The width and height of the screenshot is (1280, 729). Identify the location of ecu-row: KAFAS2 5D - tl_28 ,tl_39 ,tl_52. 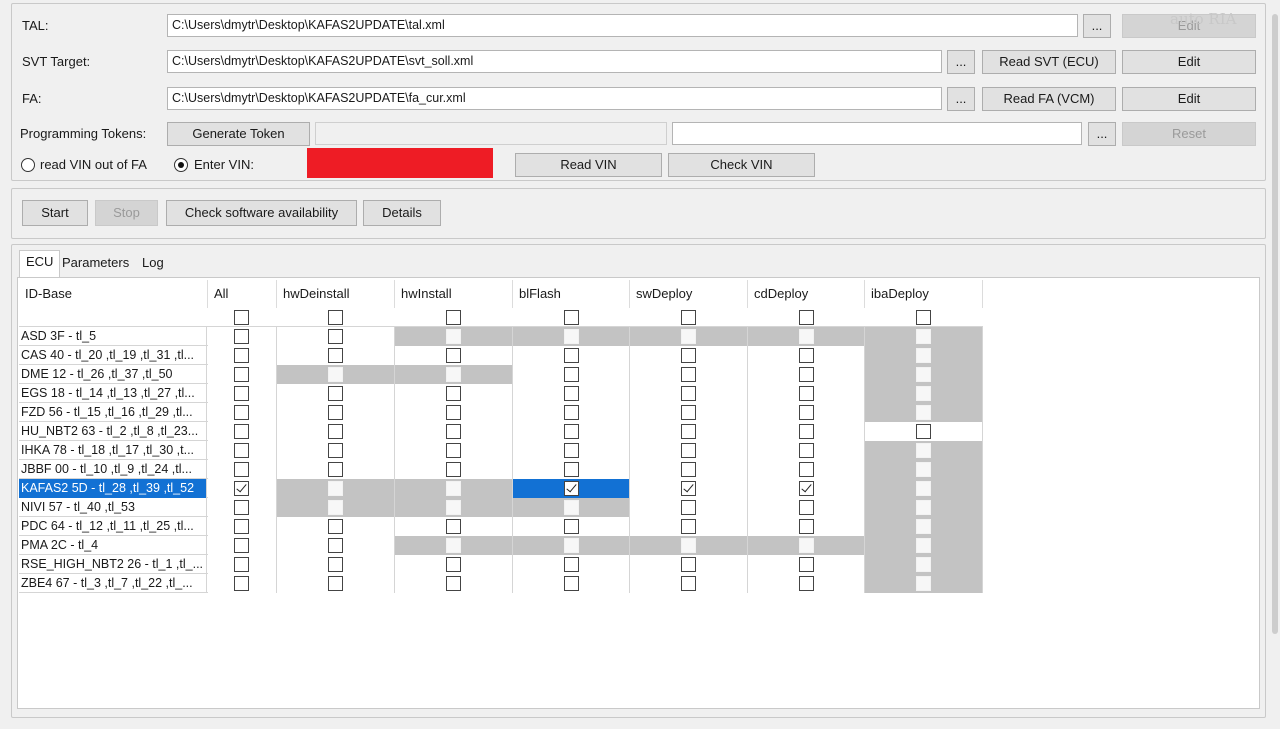
(501, 488).